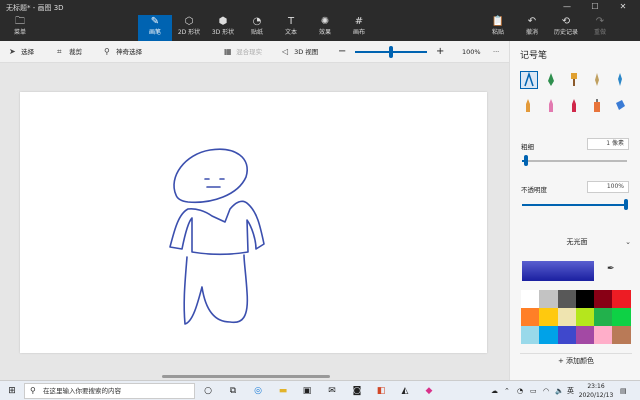 The width and height of the screenshot is (640, 400). What do you see at coordinates (546, 391) in the screenshot?
I see `wifi-icon: ◠` at bounding box center [546, 391].